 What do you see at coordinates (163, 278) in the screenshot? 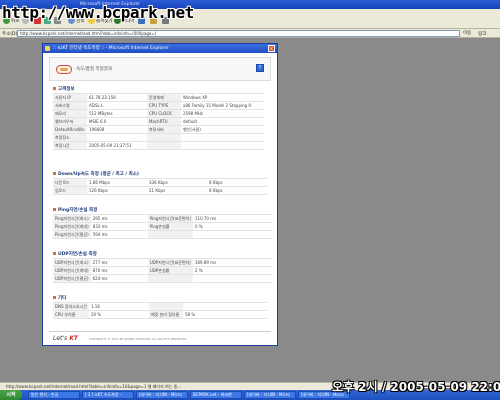
I see `table-row: UDP지연시간(평균) 624 ms` at bounding box center [163, 278].